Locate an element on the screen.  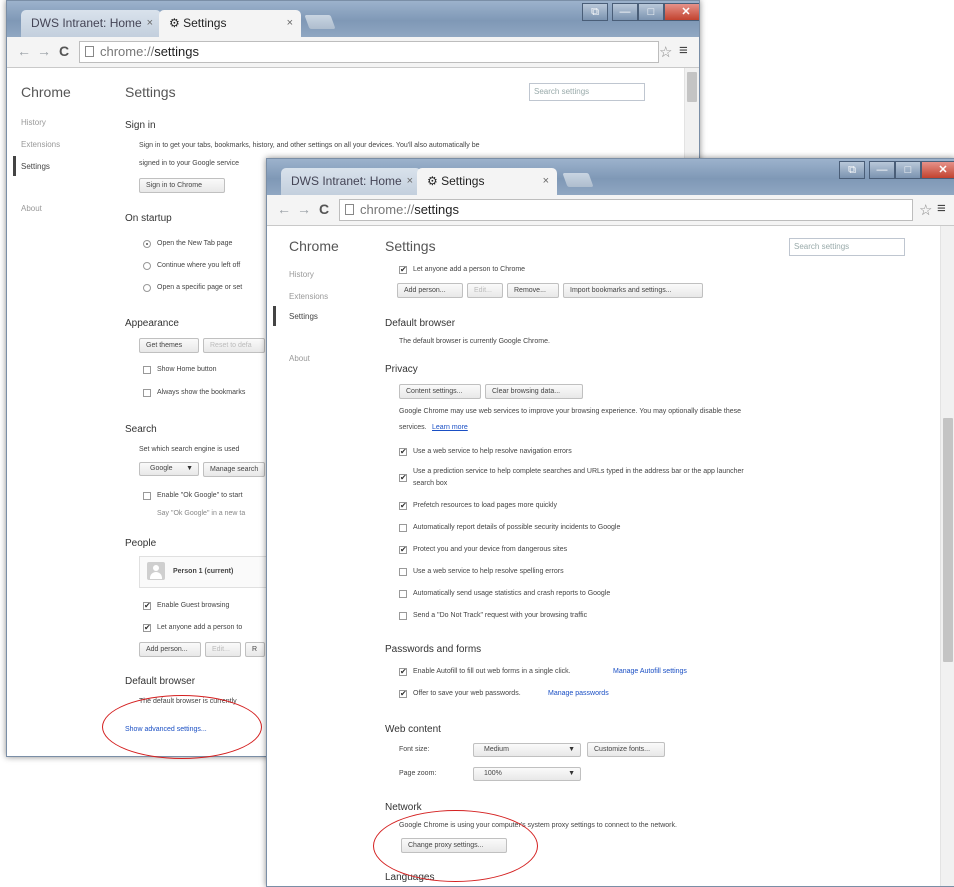
privacy-checkbox-prediction: ✔ is located at coordinates (403, 478).